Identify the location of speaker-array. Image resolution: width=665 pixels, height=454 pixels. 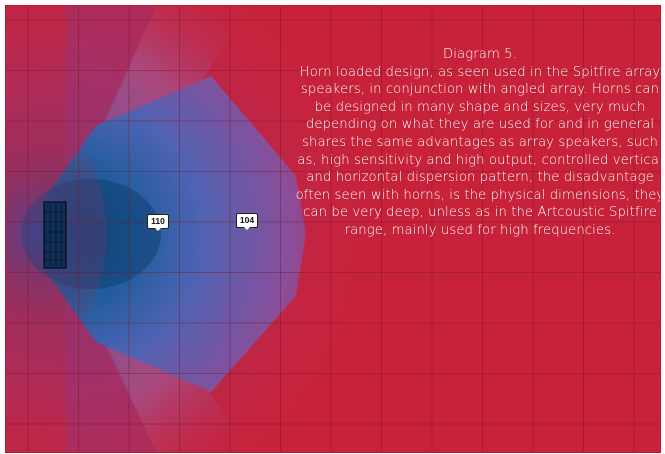
(55, 235).